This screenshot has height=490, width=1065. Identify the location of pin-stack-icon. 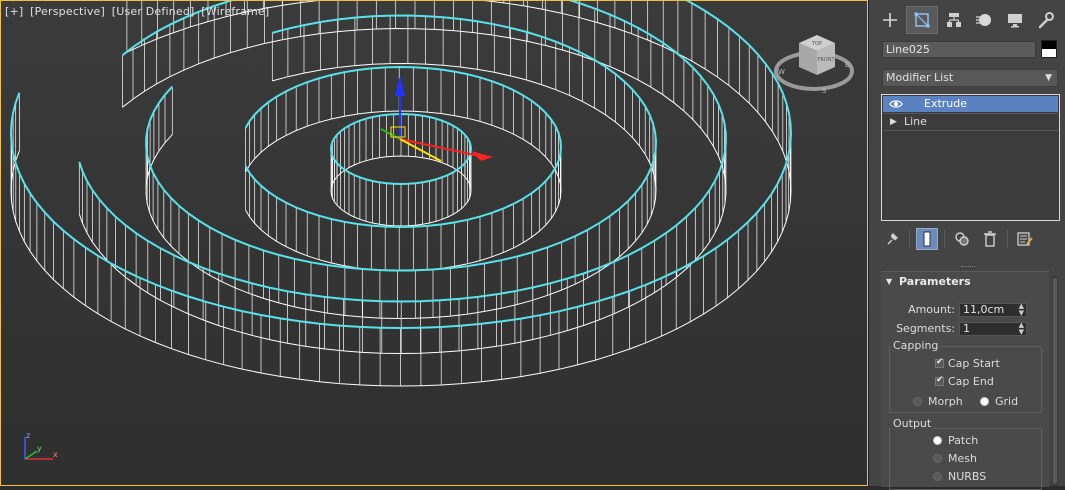
(893, 238).